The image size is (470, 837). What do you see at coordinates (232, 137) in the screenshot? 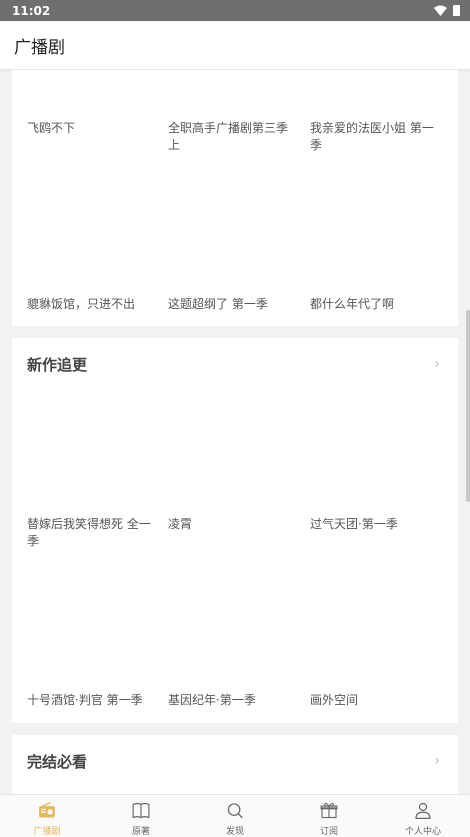
I see `drama-item: 全职高手广播剧第三季 上` at bounding box center [232, 137].